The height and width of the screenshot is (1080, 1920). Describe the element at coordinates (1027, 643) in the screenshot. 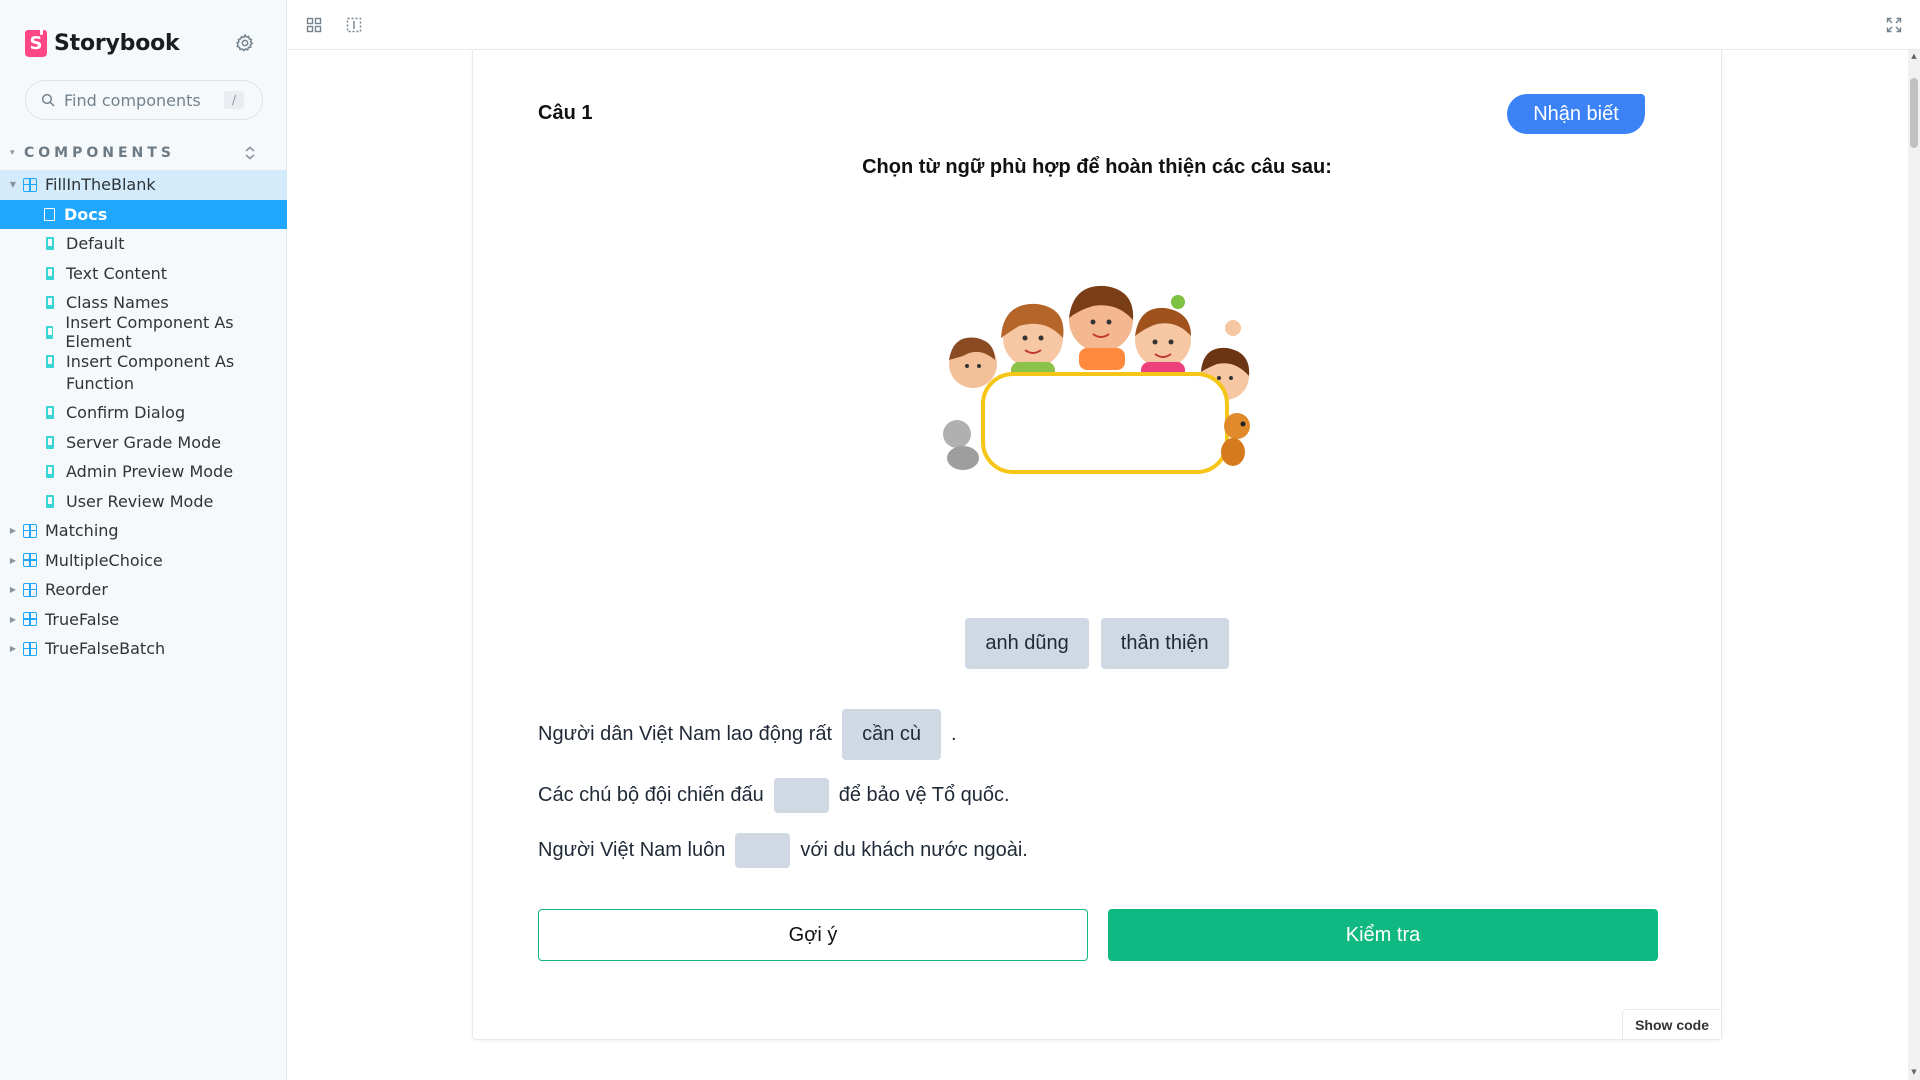

I see `word-chip: anh dũng` at that location.